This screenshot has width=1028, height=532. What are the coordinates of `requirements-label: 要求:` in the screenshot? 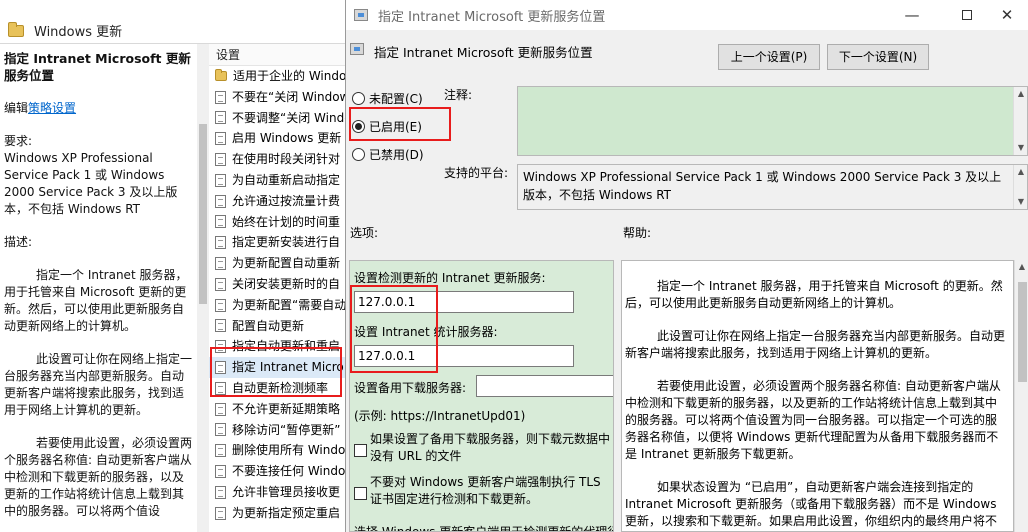 It's located at (18, 141).